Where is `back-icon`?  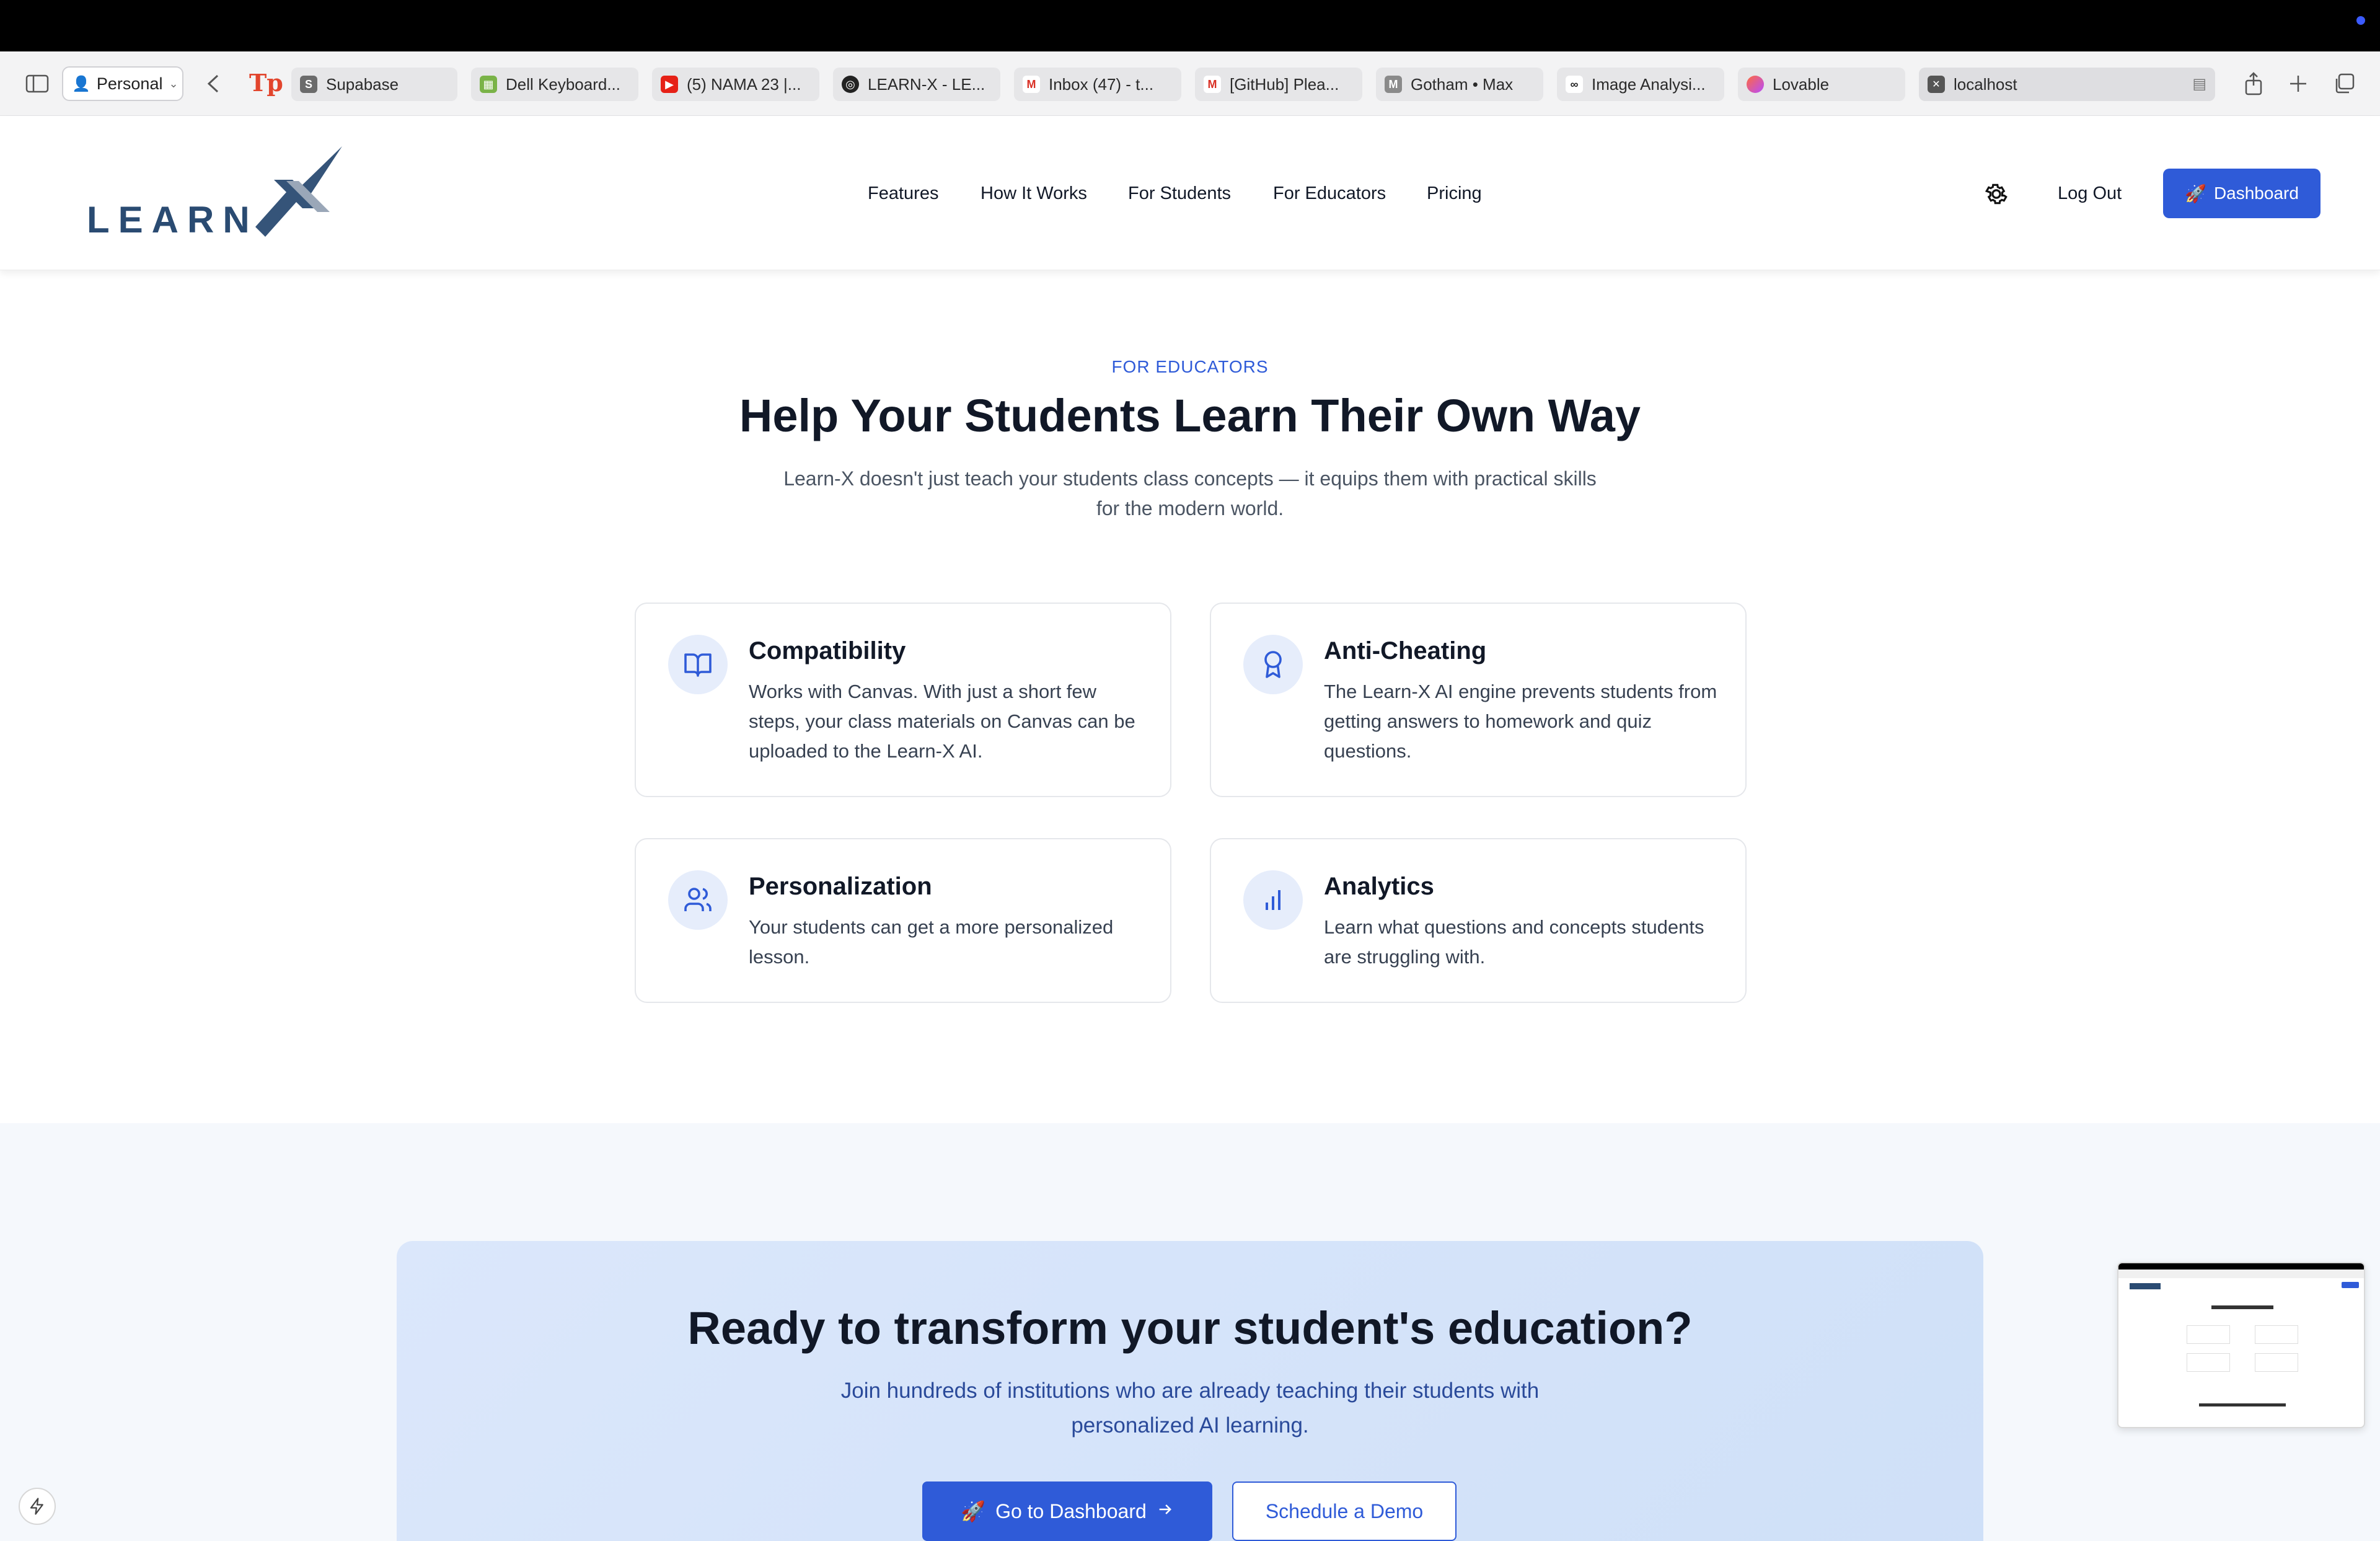 back-icon is located at coordinates (213, 83).